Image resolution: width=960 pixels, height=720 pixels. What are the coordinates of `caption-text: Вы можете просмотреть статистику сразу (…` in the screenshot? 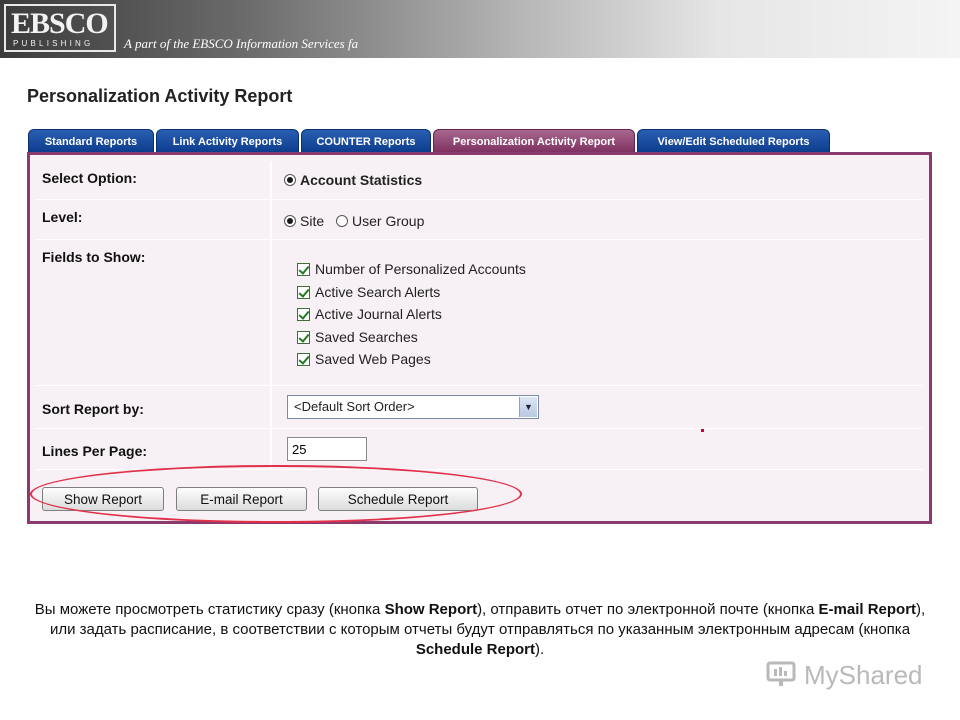 It's located at (480, 630).